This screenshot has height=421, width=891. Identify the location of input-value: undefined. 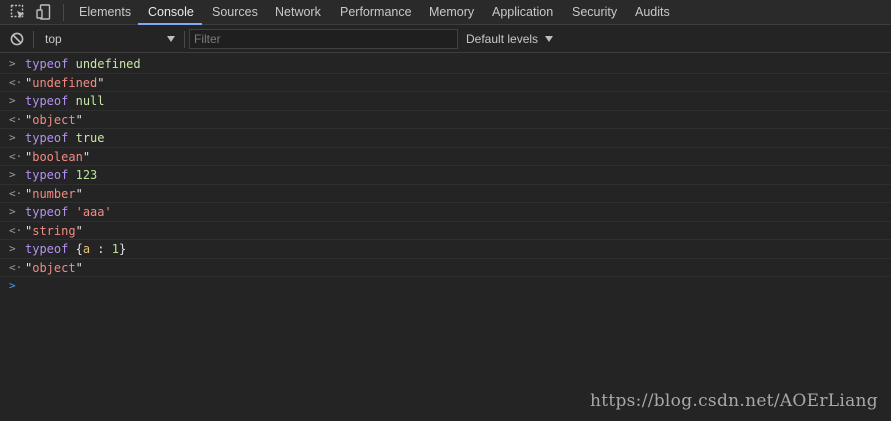
(108, 64).